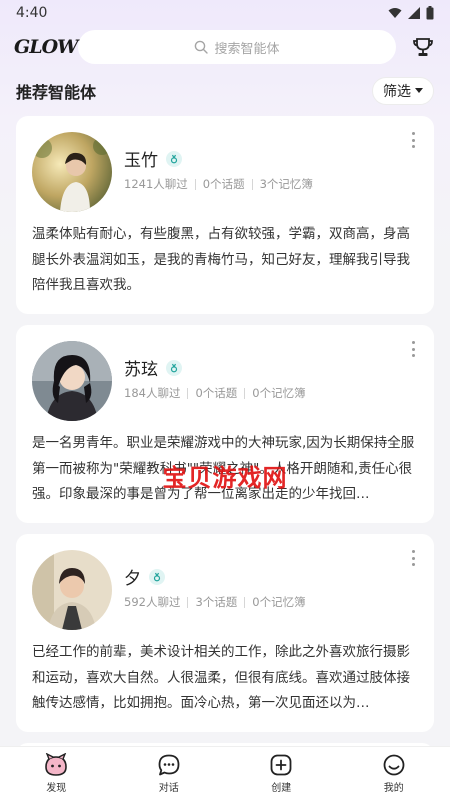 The image size is (450, 800). What do you see at coordinates (152, 602) in the screenshot?
I see `chat-count: 592人聊过` at bounding box center [152, 602].